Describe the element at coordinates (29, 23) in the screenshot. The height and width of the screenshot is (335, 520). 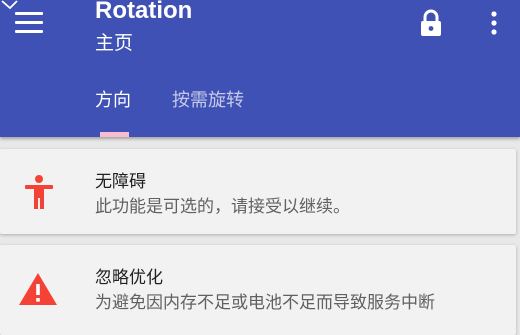
I see `menu-button` at that location.